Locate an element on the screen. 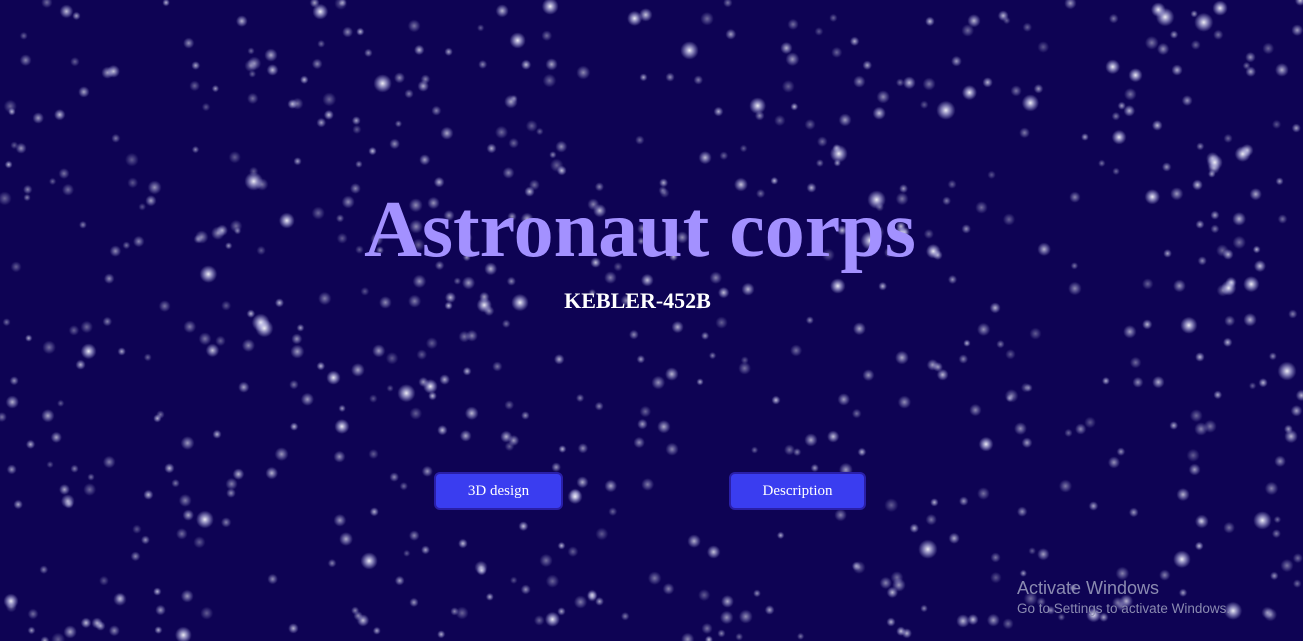 This screenshot has width=1303, height=641. page-title: Astronaut corps is located at coordinates (640, 230).